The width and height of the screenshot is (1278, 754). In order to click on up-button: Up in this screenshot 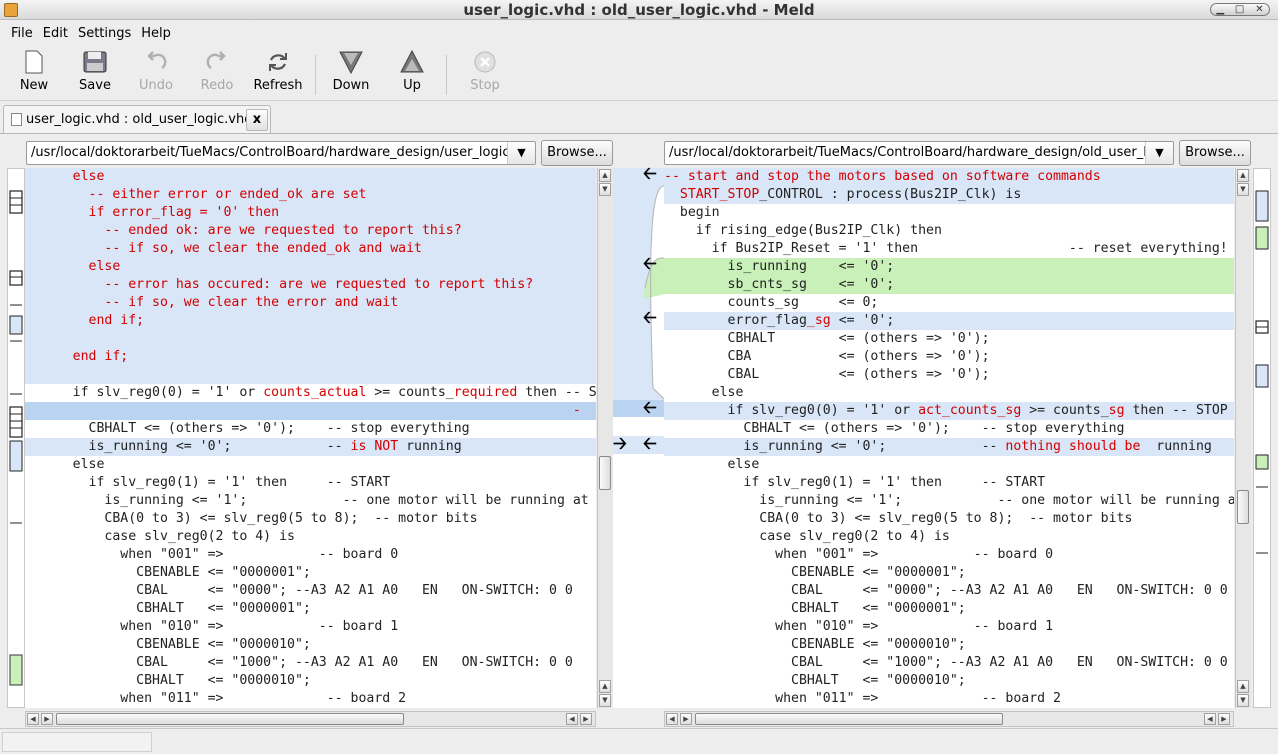, I will do `click(412, 74)`.